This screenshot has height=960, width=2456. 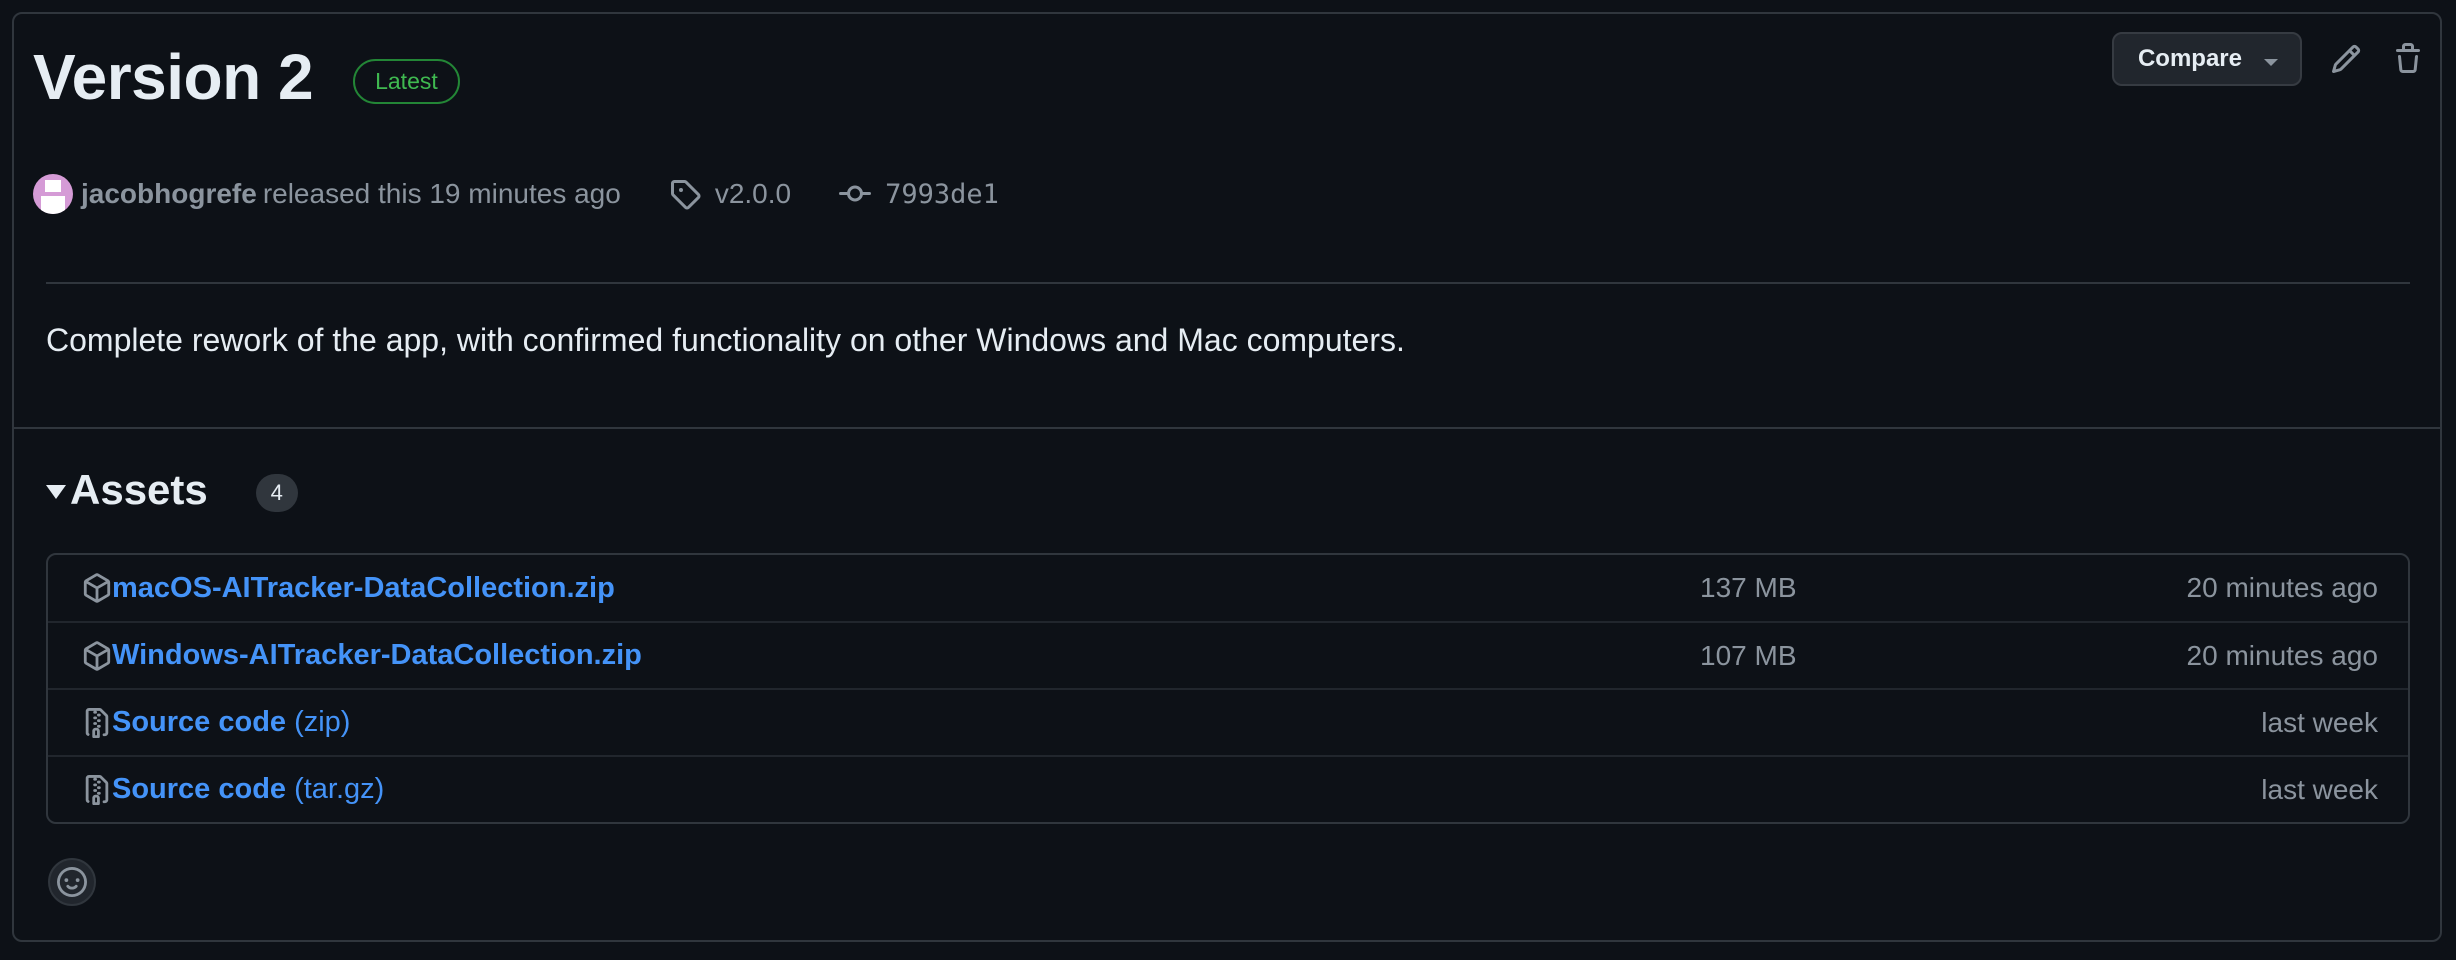 I want to click on commit-link: 7993de1, so click(x=919, y=194).